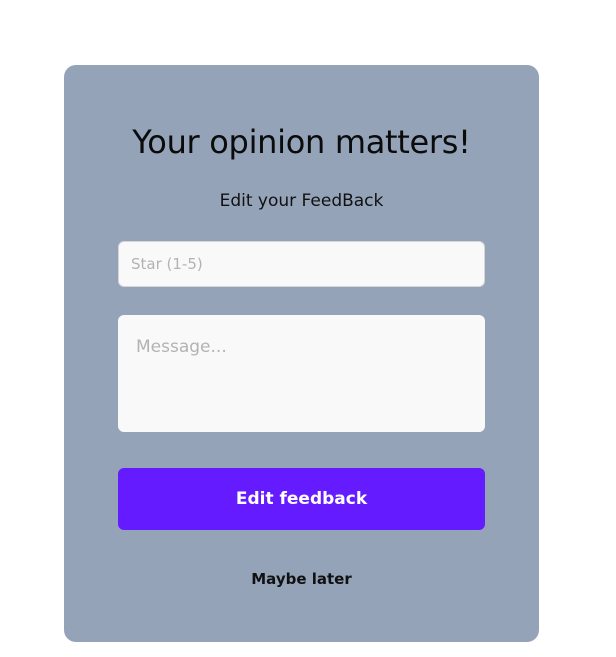 The height and width of the screenshot is (657, 616). I want to click on feedback-subtitle: Edit your FeedBack, so click(301, 201).